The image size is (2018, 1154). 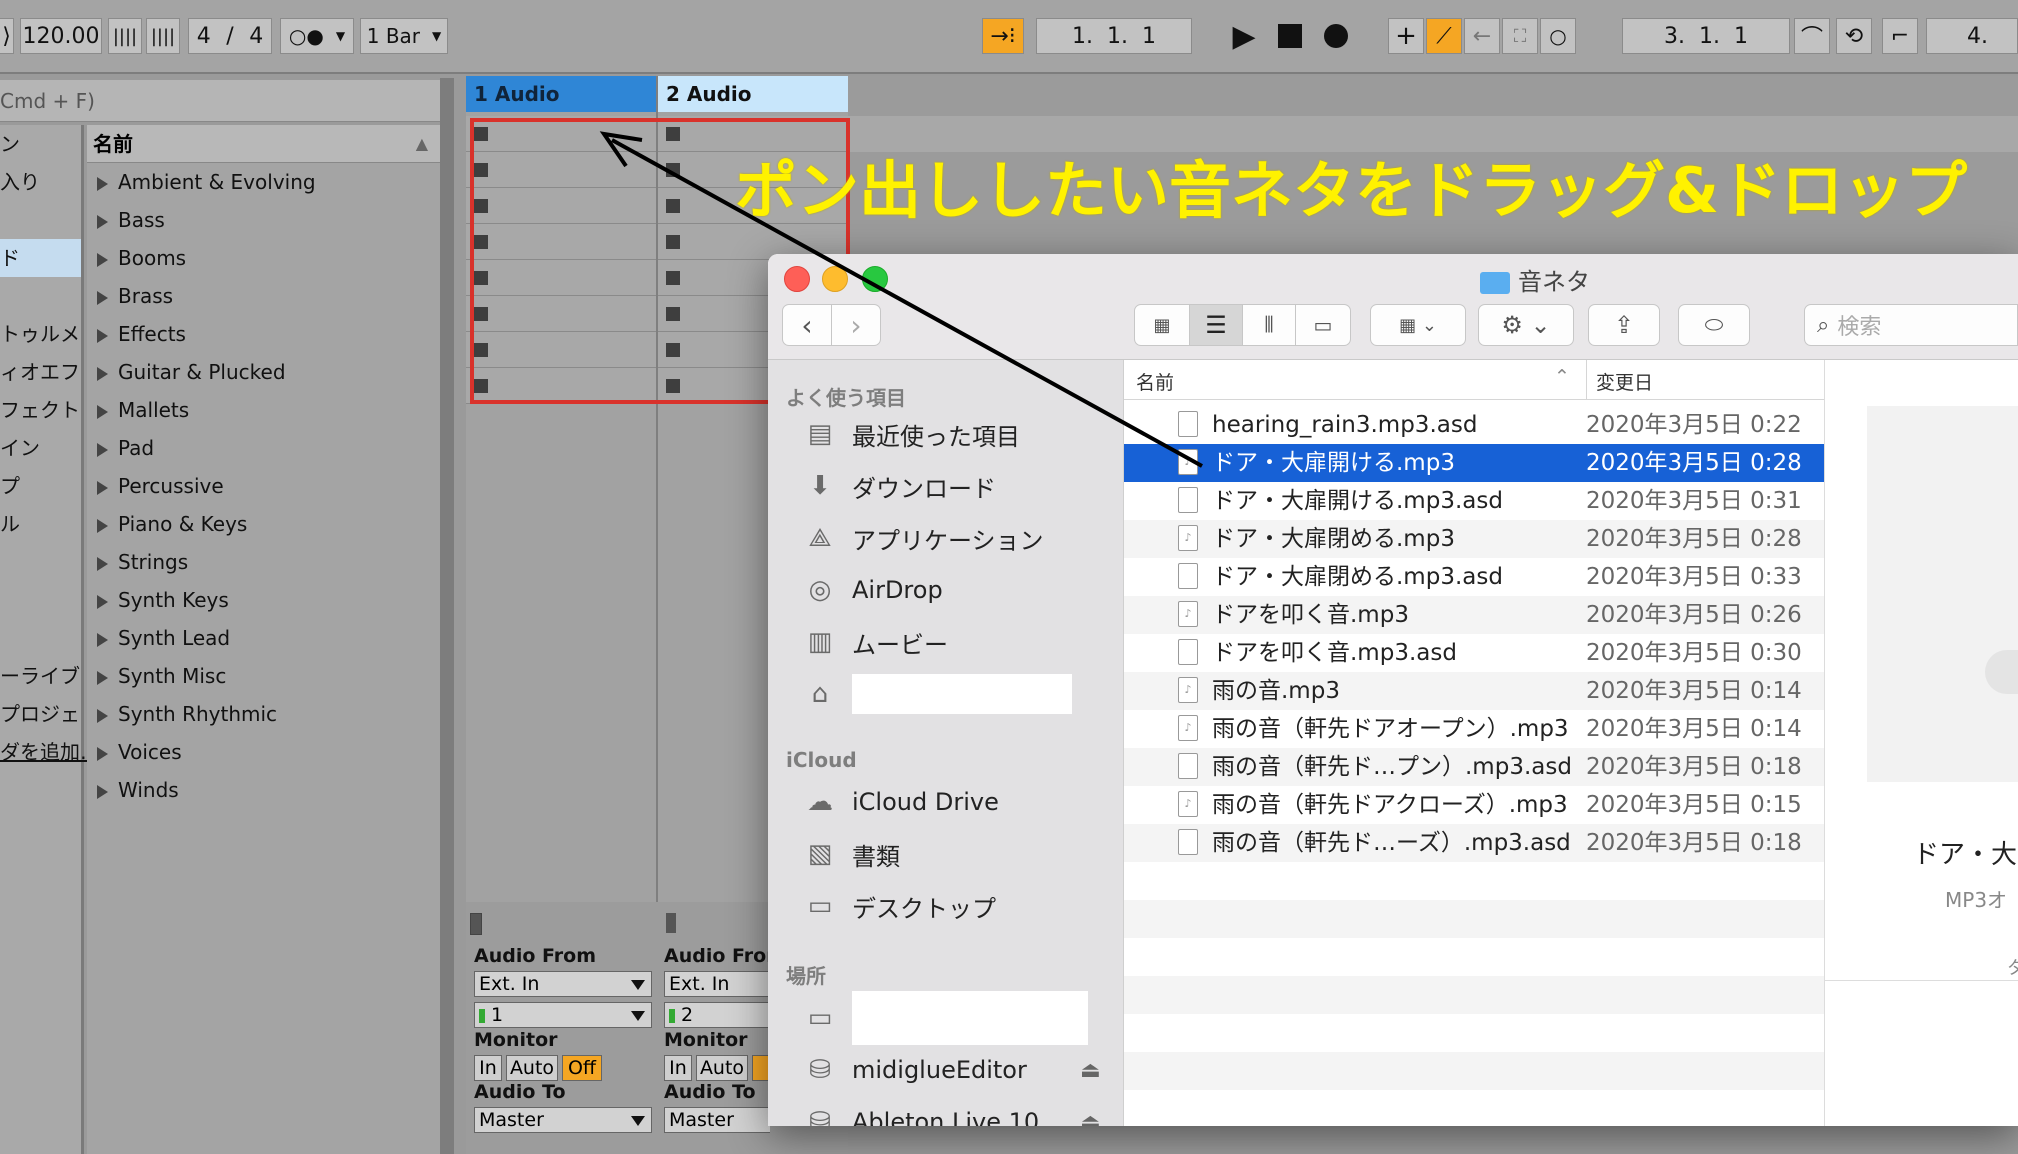 I want to click on minimize-icon, so click(x=835, y=279).